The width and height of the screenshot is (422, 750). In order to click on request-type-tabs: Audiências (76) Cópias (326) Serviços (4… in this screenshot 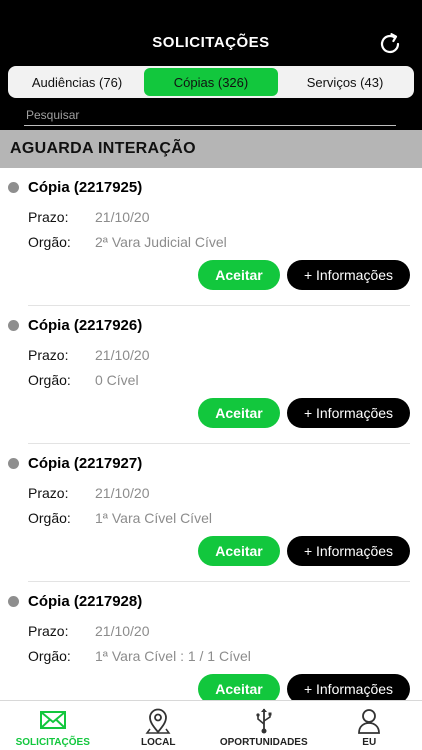, I will do `click(211, 82)`.